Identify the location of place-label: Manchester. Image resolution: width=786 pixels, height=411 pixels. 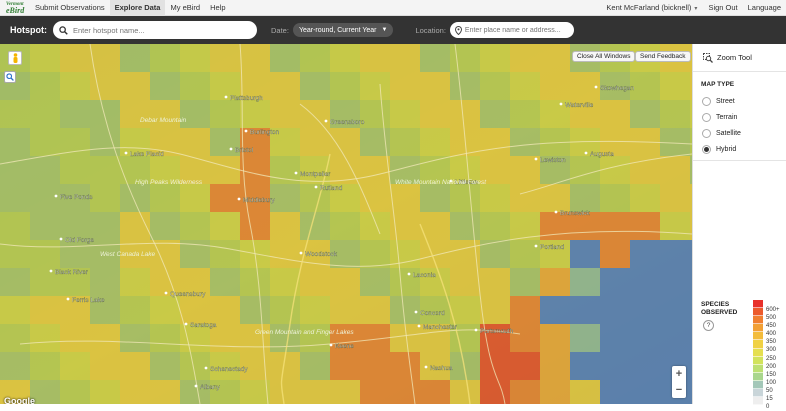
(440, 327).